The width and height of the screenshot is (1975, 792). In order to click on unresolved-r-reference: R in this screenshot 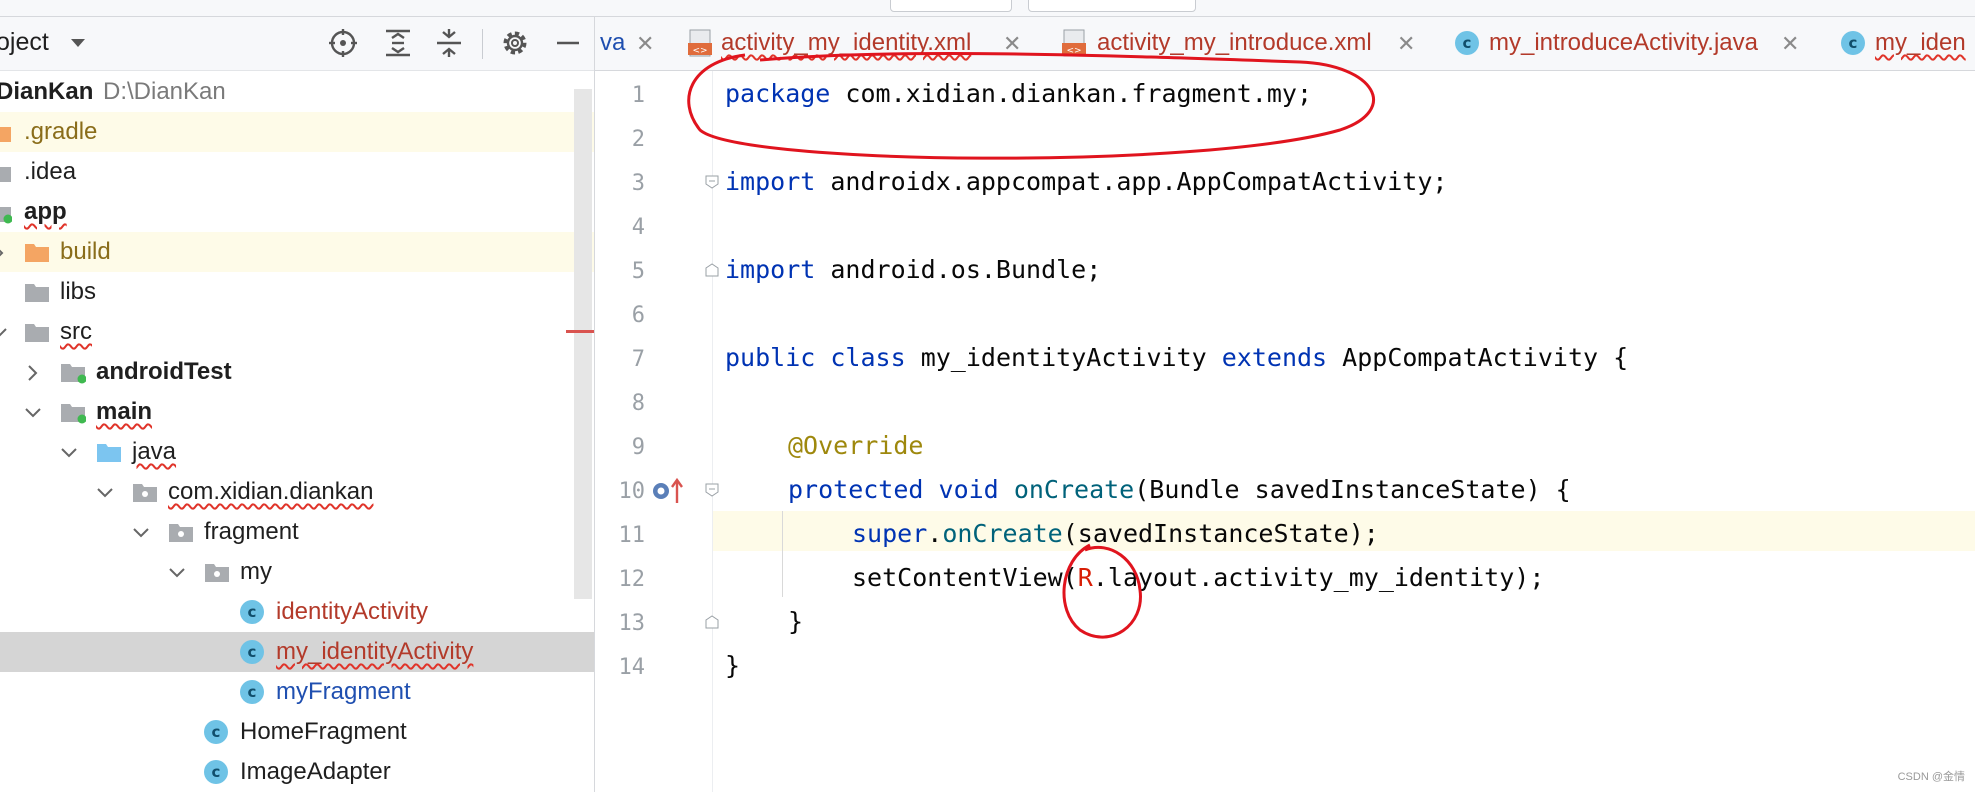, I will do `click(1085, 577)`.